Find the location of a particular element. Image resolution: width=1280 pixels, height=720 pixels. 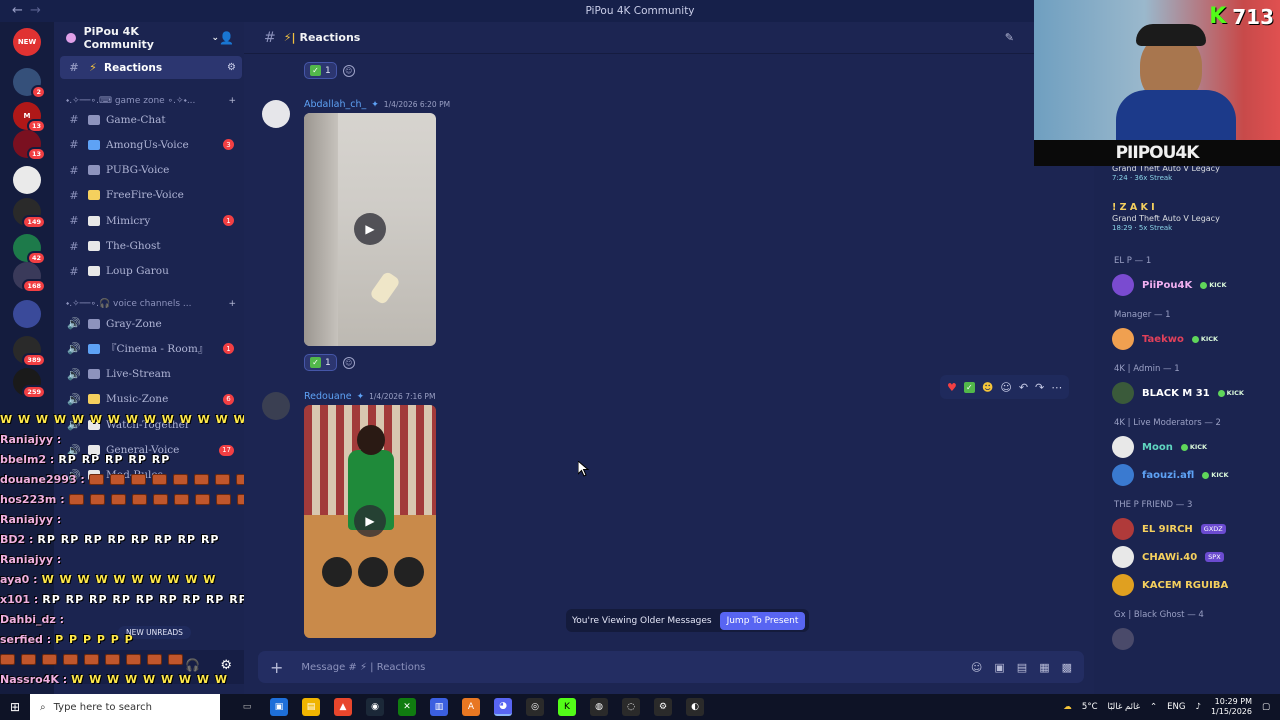

server-icon: 149 is located at coordinates (29, 213).